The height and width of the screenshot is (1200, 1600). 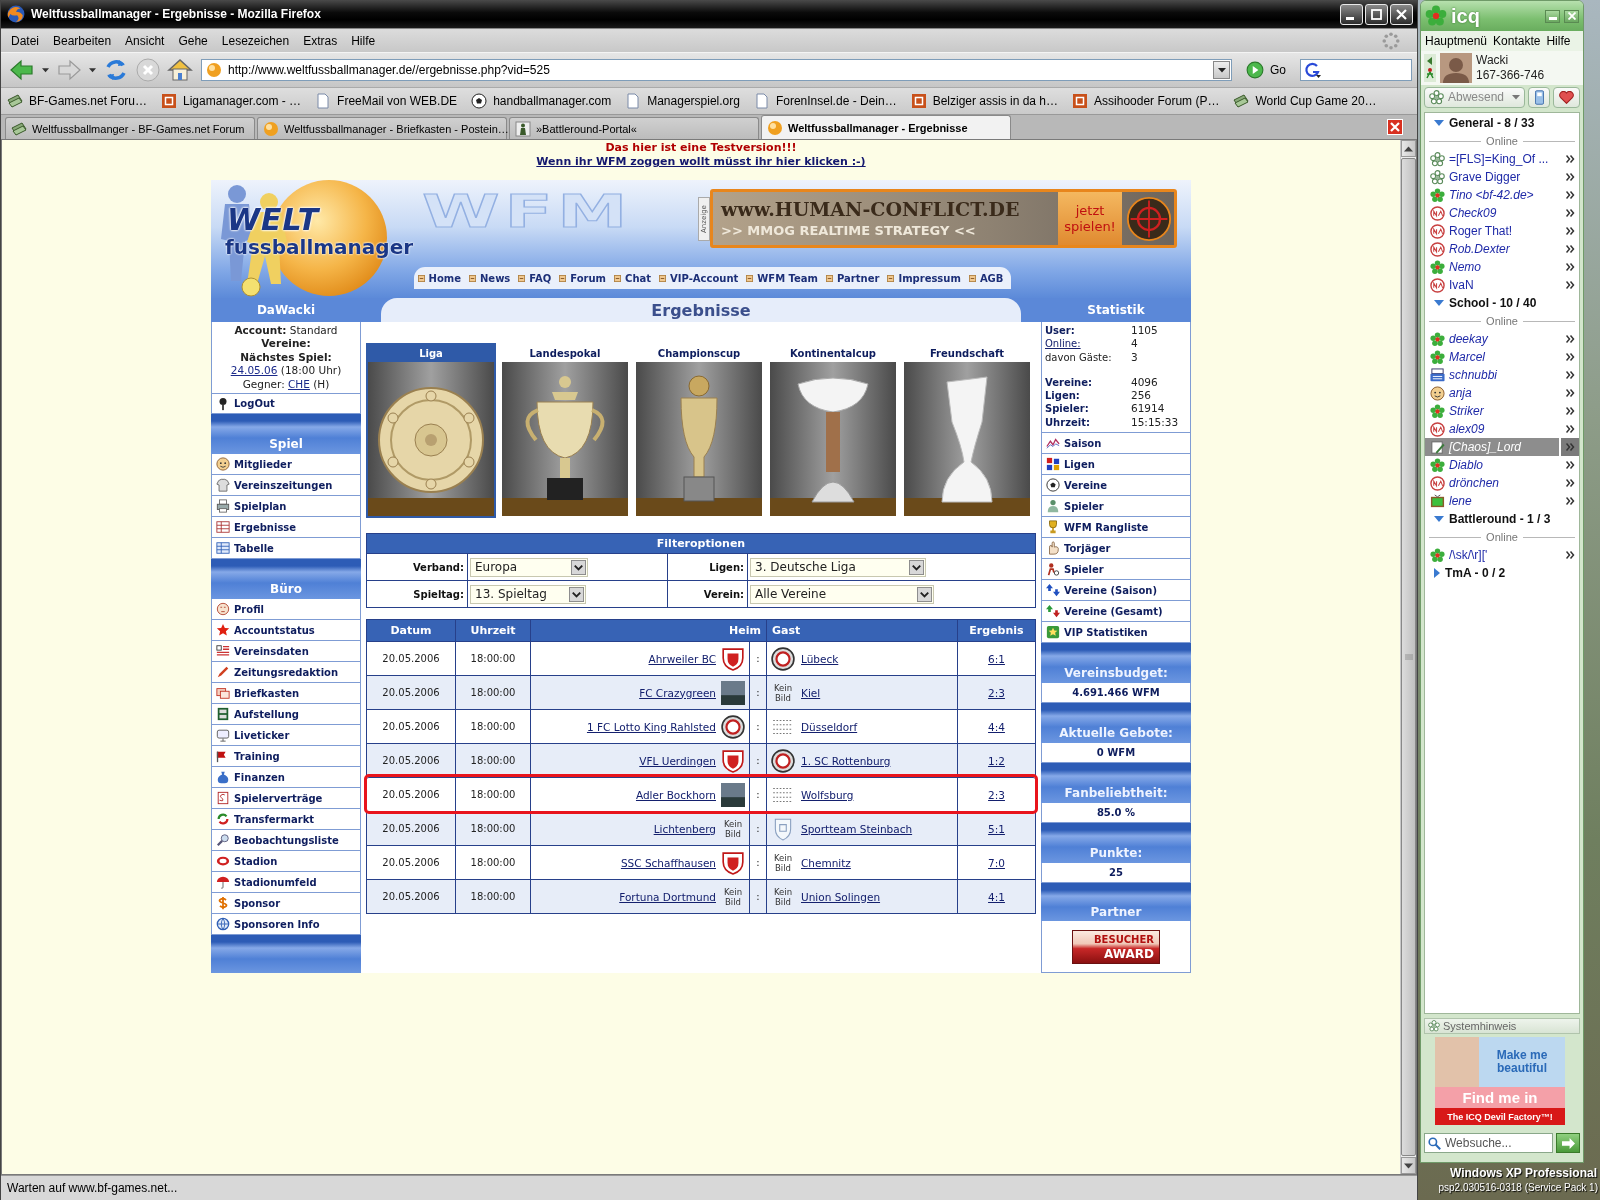 What do you see at coordinates (1356, 70) in the screenshot?
I see `search-field` at bounding box center [1356, 70].